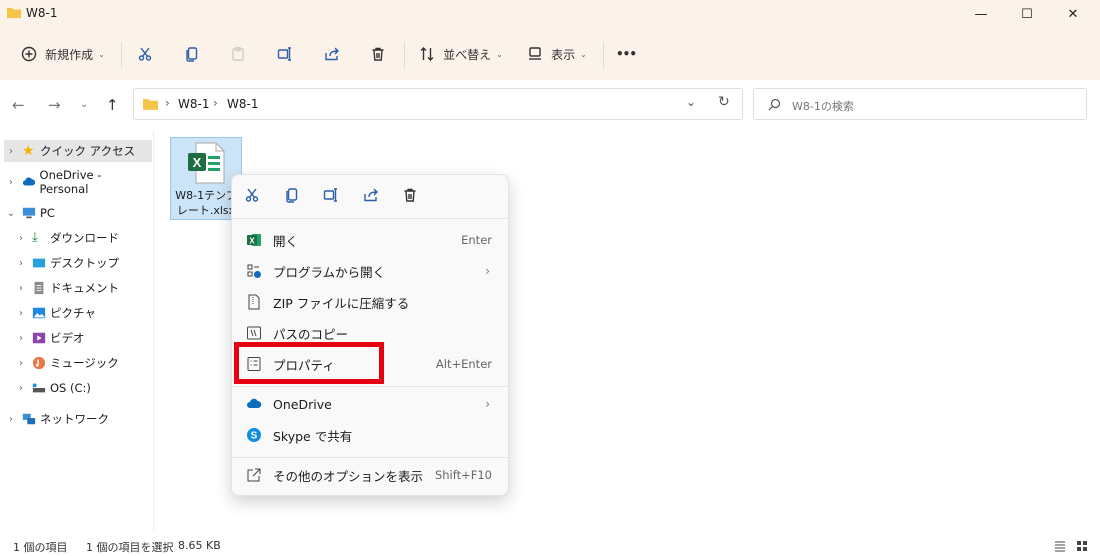  What do you see at coordinates (29, 54) in the screenshot?
I see `plus-circle-icon` at bounding box center [29, 54].